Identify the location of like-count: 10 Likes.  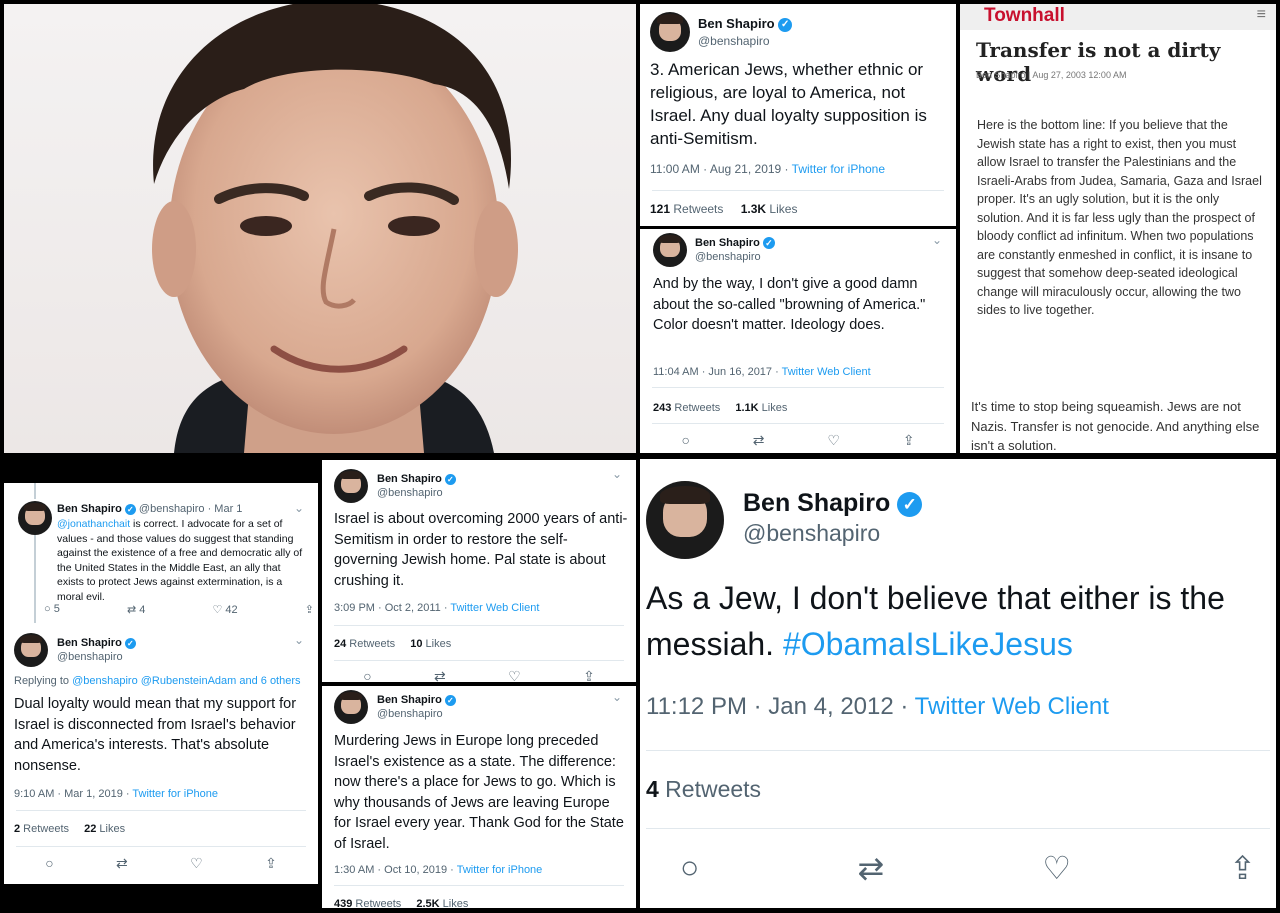
(430, 644).